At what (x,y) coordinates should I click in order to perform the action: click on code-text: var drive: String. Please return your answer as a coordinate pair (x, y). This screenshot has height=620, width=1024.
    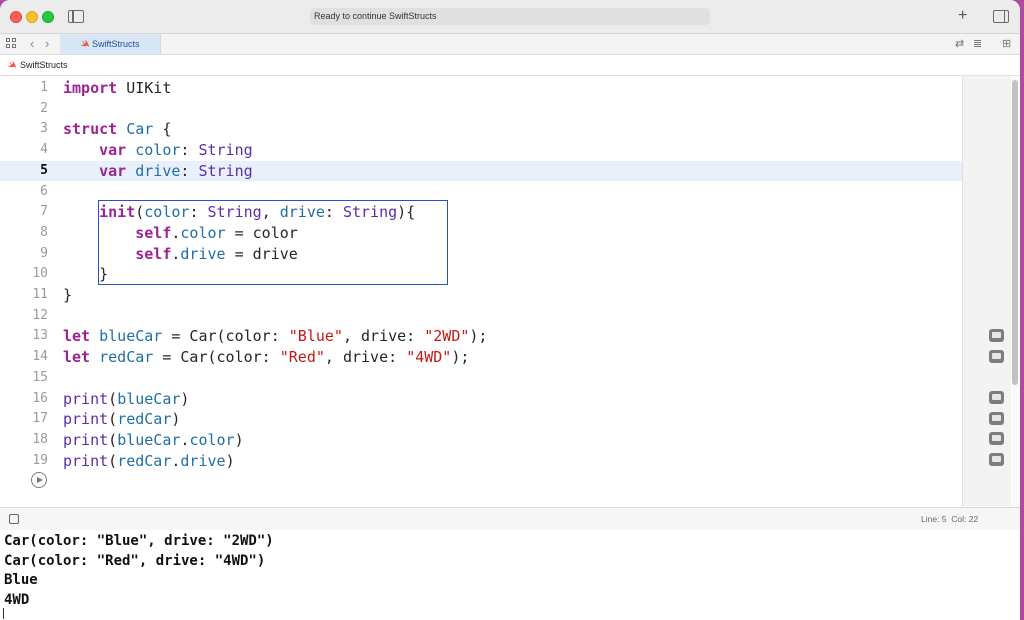
    Looking at the image, I should click on (158, 171).